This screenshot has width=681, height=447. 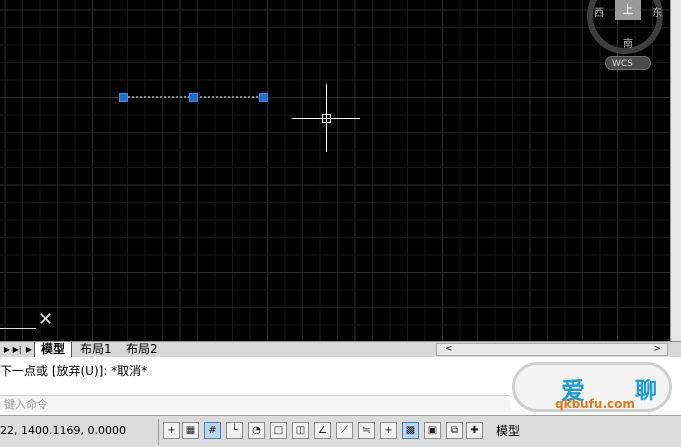 What do you see at coordinates (552, 349) in the screenshot?
I see `horizontal-scrollbar: < >` at bounding box center [552, 349].